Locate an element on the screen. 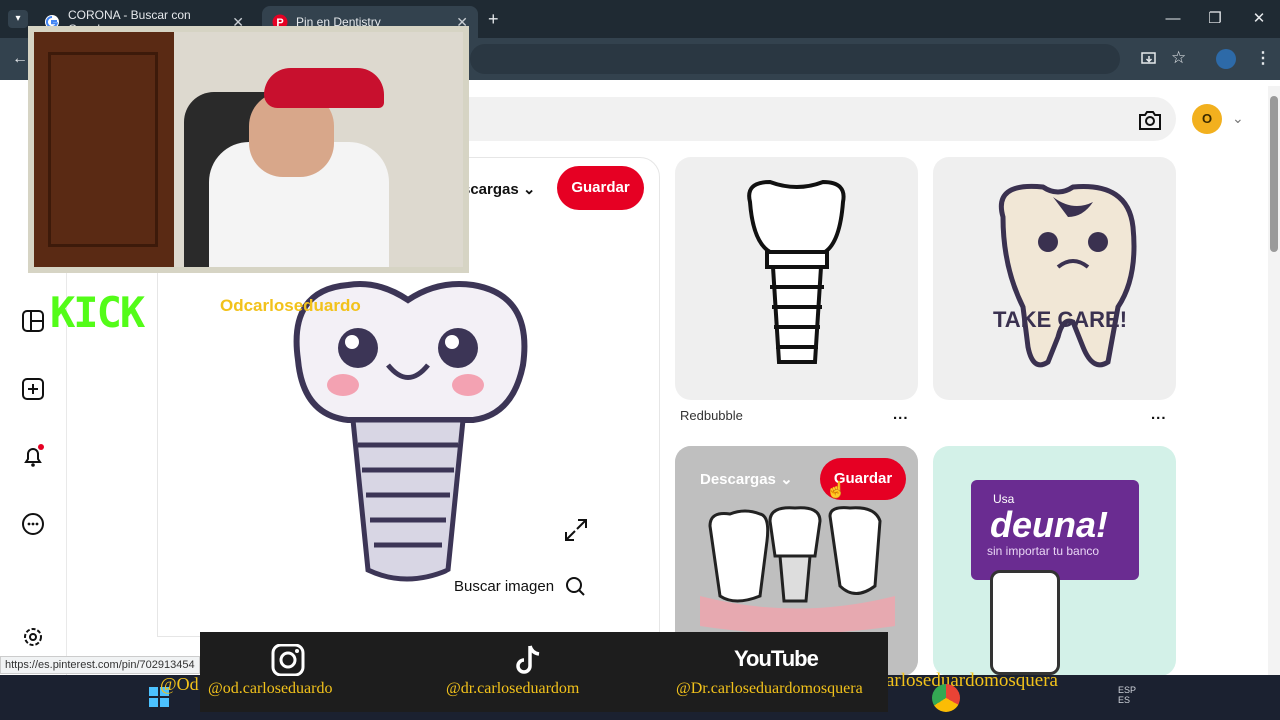  downloads-dropdown: scargas ⌄ is located at coordinates (498, 189).